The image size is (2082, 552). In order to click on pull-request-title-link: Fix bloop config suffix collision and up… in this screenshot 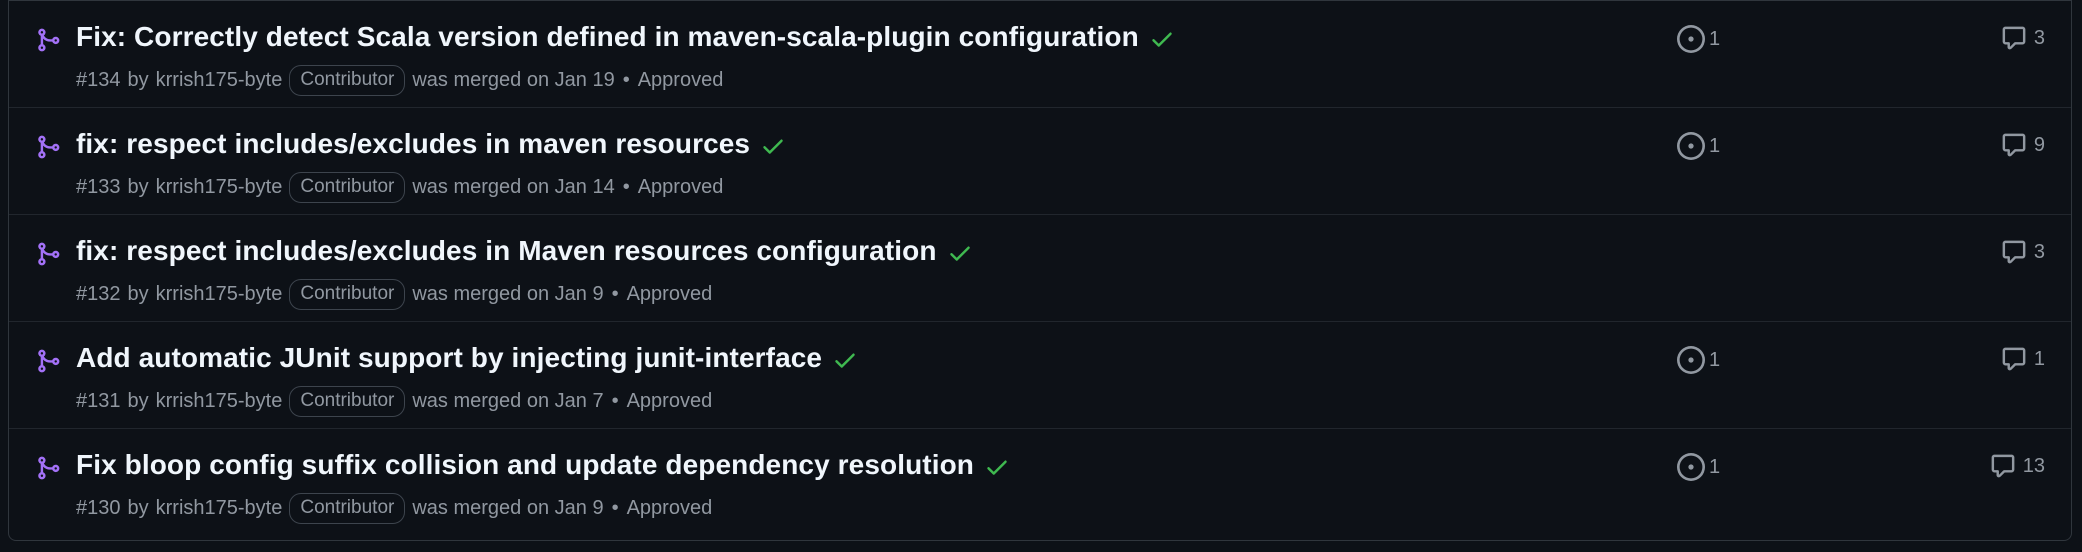, I will do `click(525, 465)`.